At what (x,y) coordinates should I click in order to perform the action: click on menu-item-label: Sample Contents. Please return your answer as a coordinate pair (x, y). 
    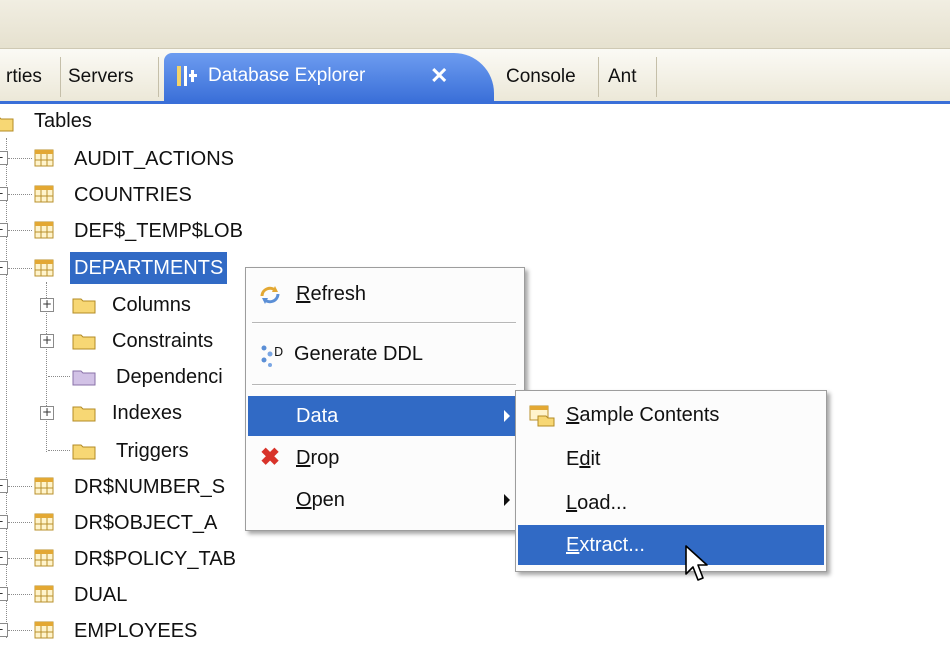
    Looking at the image, I should click on (643, 415).